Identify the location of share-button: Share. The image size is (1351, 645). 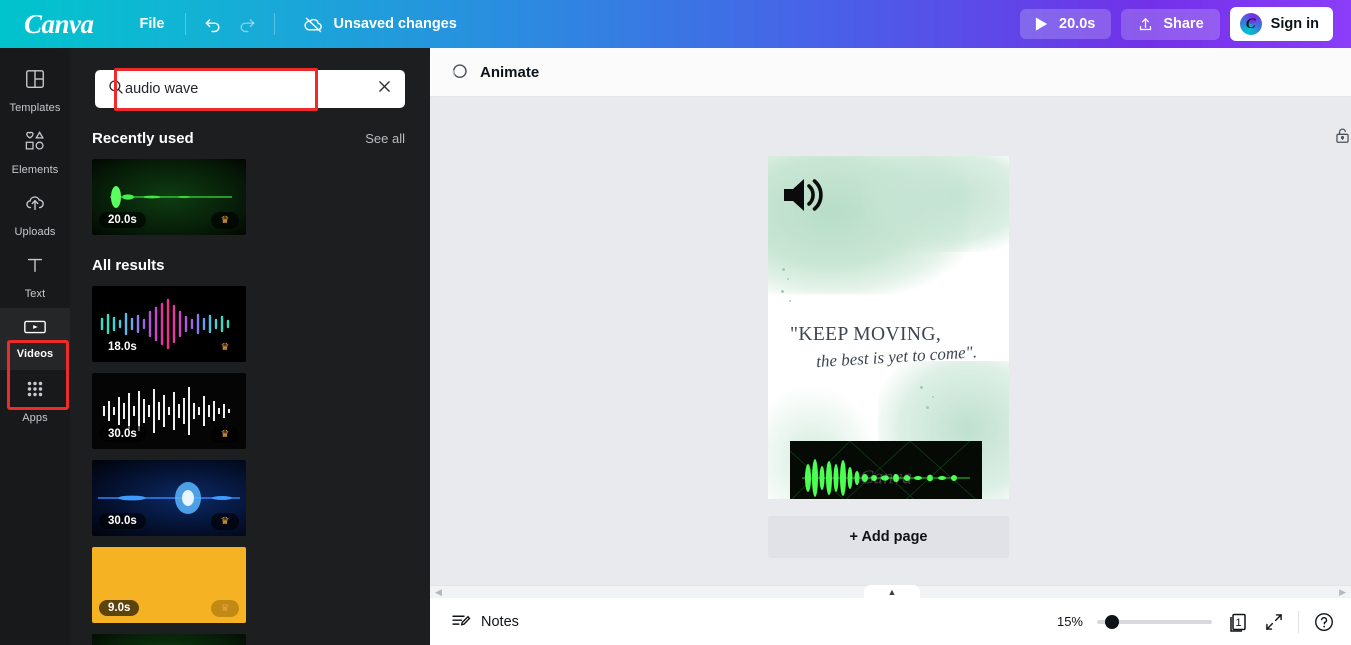
(1170, 24).